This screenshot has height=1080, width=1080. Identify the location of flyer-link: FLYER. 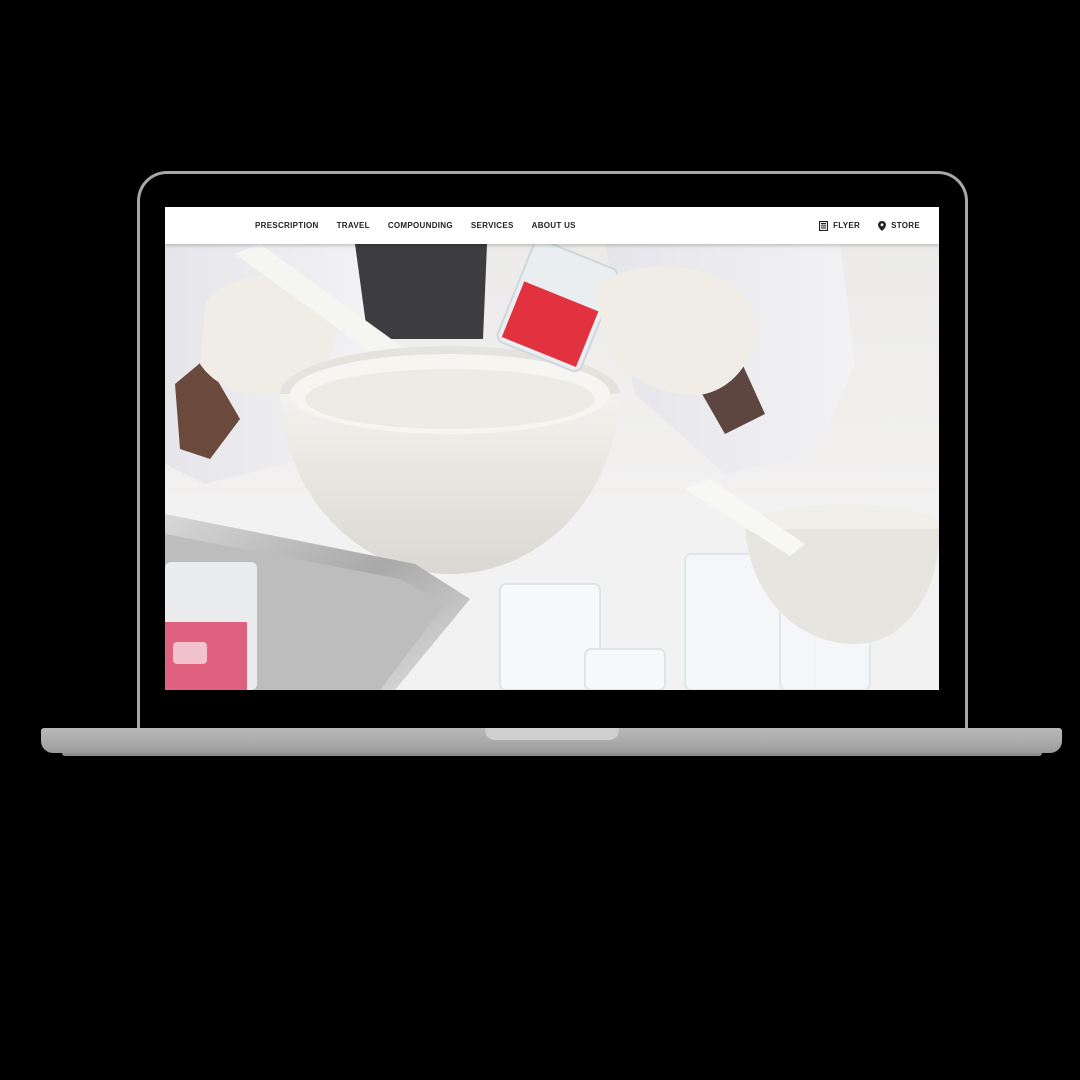
(840, 225).